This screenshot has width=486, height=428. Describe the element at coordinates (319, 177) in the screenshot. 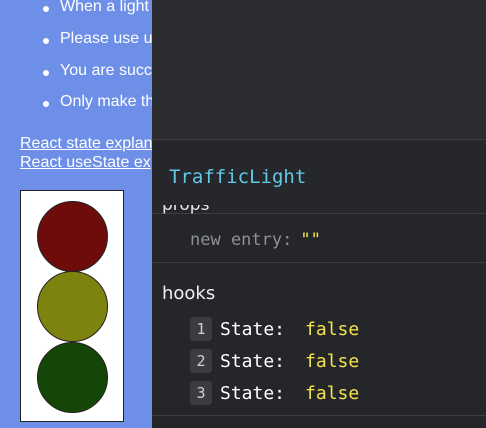

I see `component-header: TrafficLight` at that location.